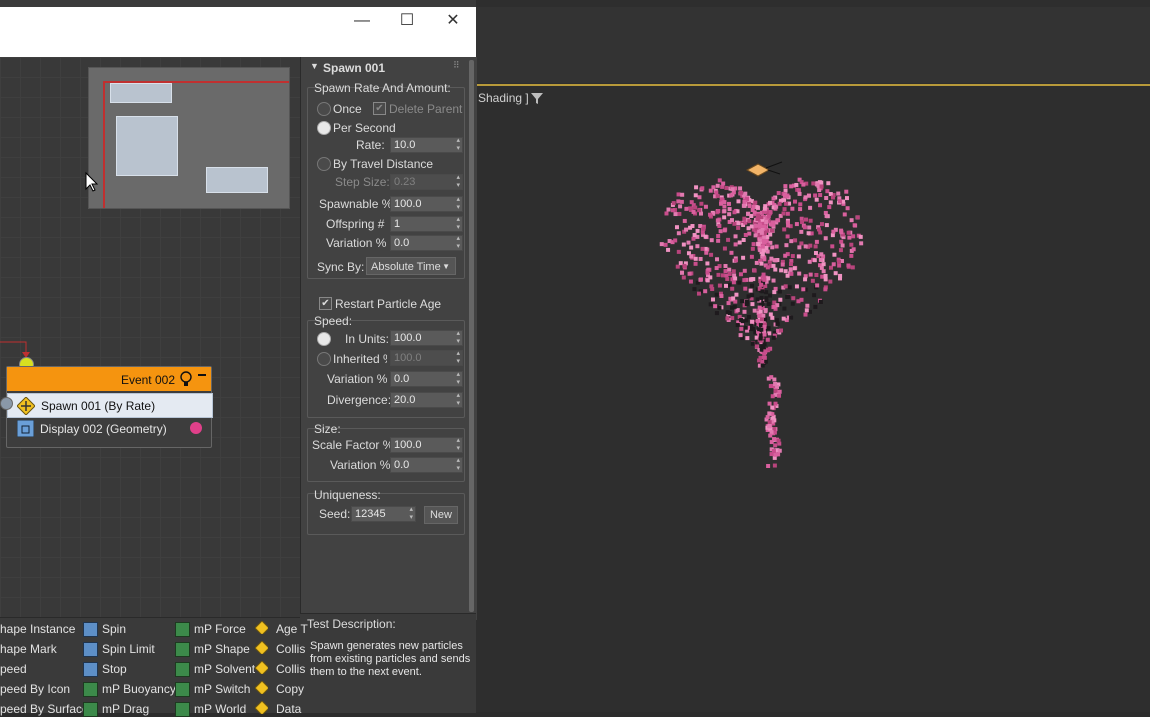 Image resolution: width=1150 pixels, height=717 pixels. I want to click on step-size-label: Step Size:, so click(362, 182).